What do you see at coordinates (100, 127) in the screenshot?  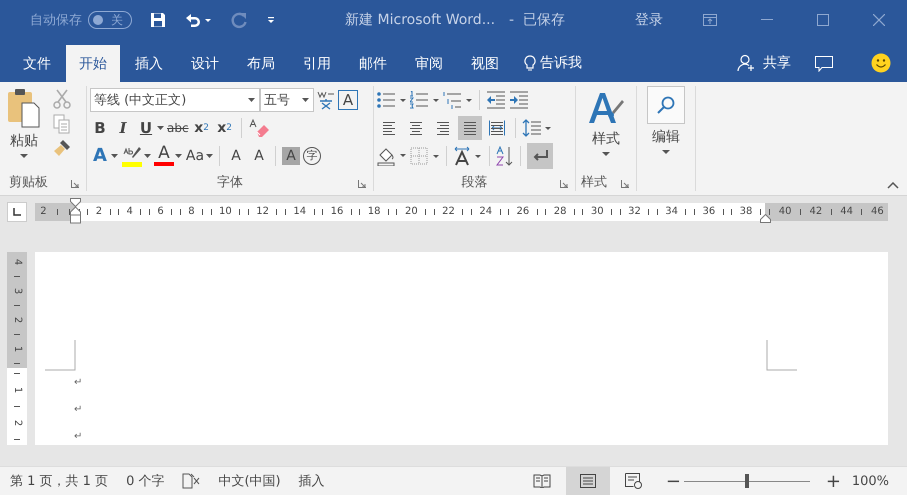 I see `bold-button: B` at bounding box center [100, 127].